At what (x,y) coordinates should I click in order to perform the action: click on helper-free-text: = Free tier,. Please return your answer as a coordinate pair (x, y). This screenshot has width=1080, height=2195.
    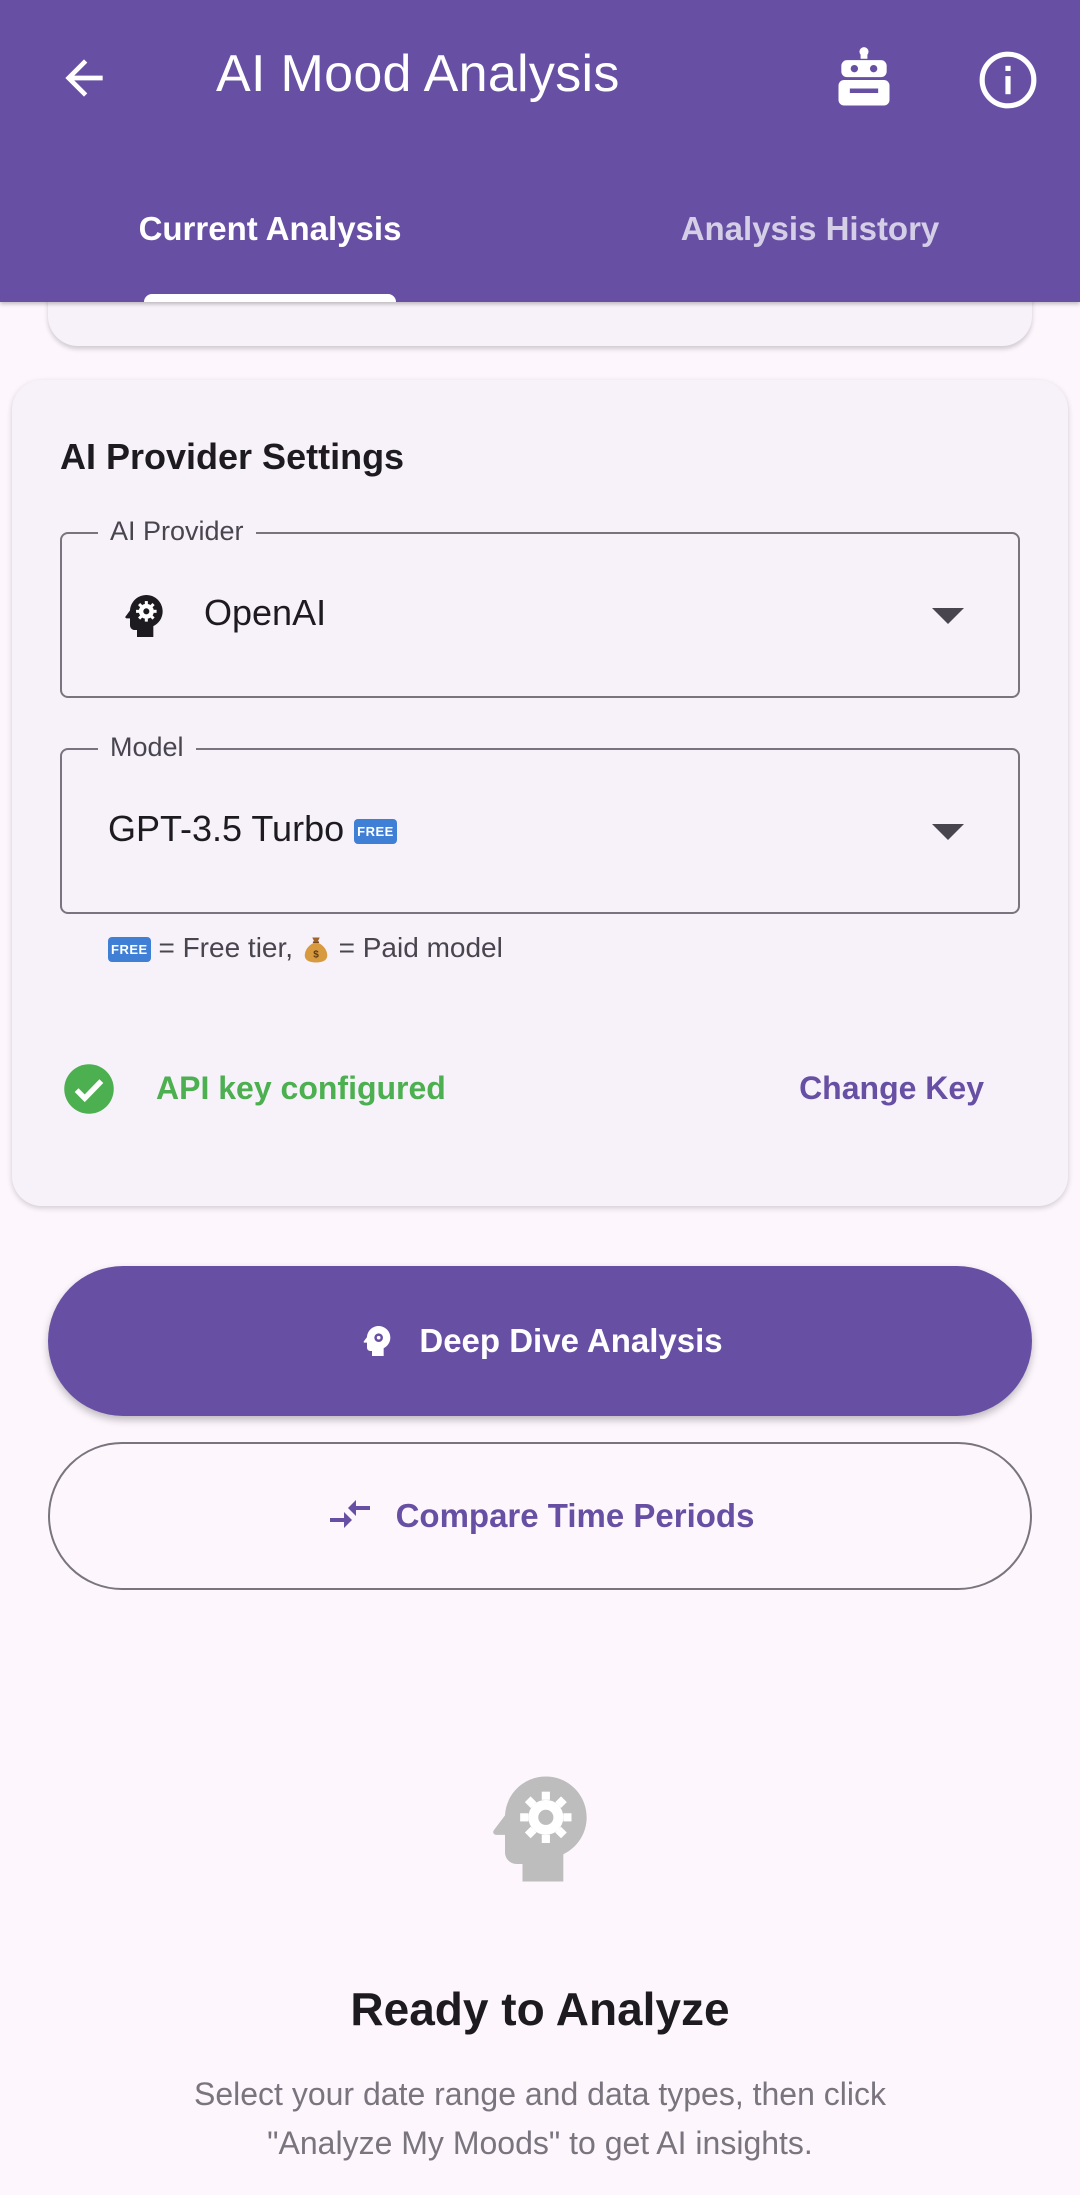
    Looking at the image, I should click on (225, 947).